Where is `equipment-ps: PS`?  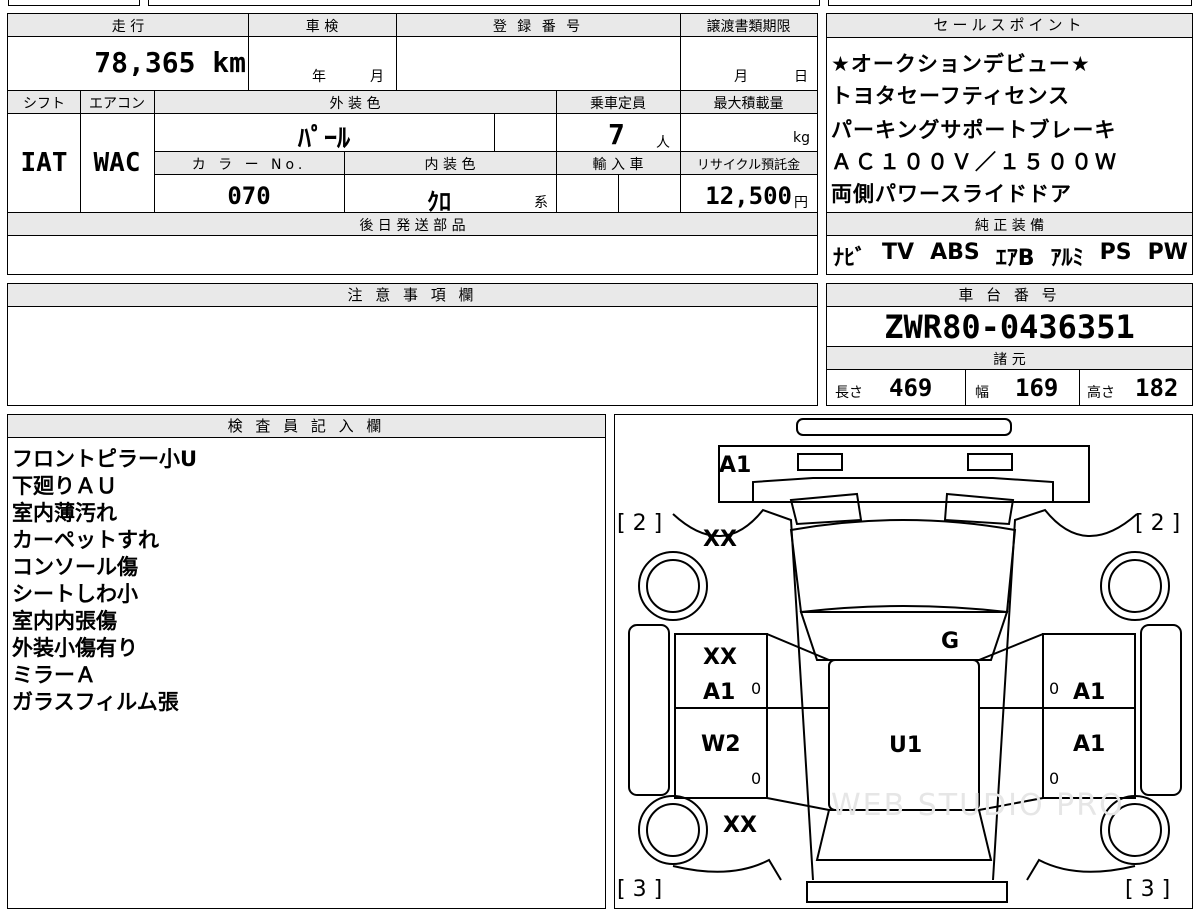 equipment-ps: PS is located at coordinates (1115, 252).